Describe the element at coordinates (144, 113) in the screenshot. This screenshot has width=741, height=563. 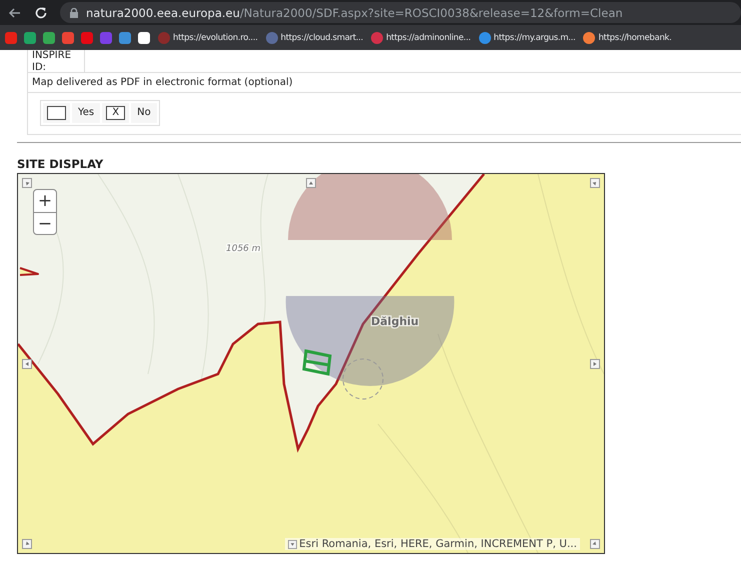
I see `option-label: No` at that location.